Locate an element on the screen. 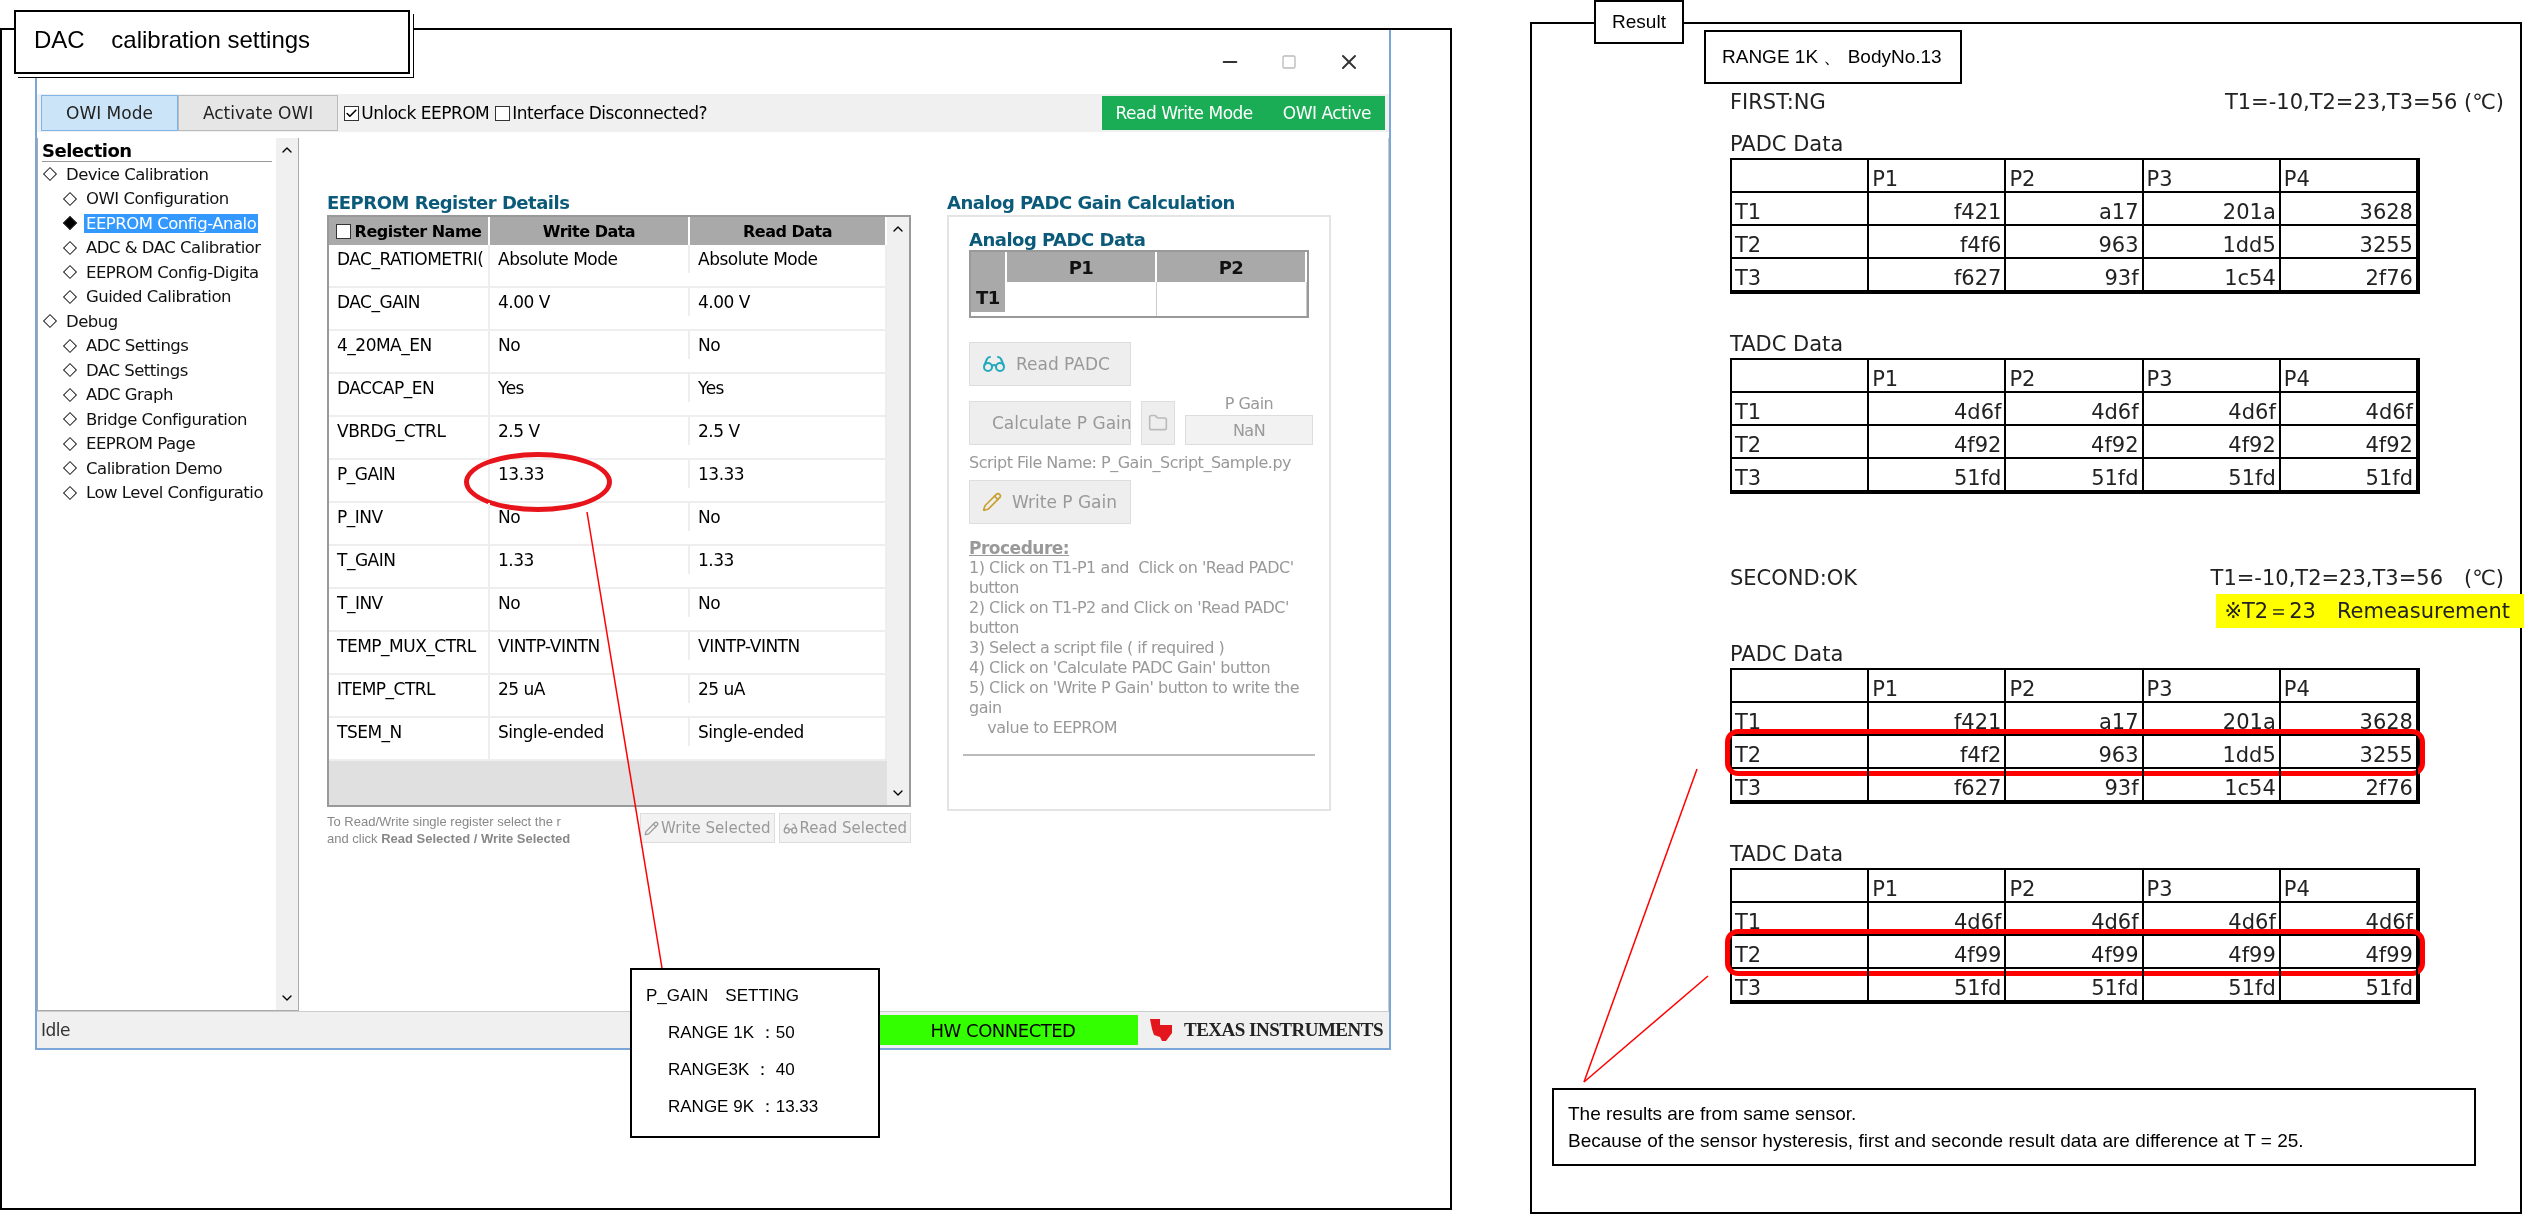 This screenshot has width=2524, height=1216. procedure-heading: Procedure: is located at coordinates (1020, 548).